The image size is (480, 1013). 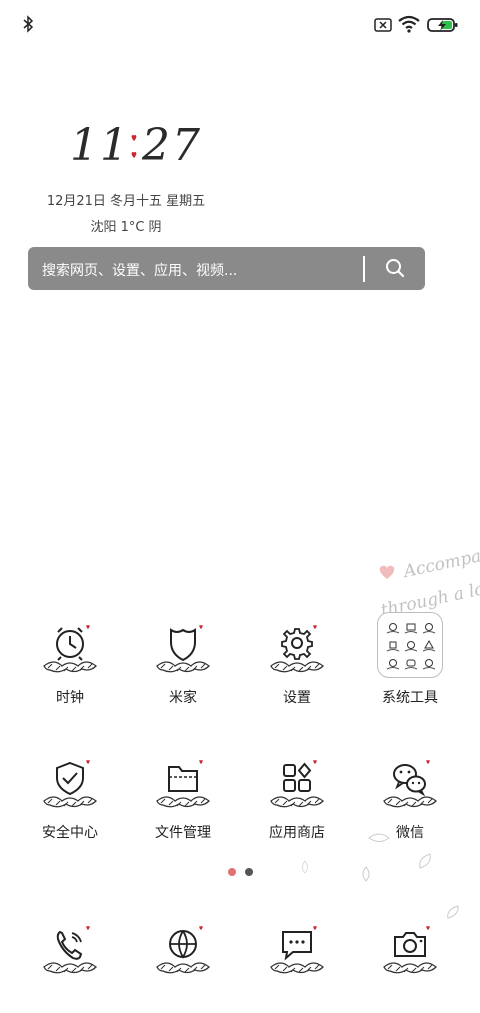 I want to click on app-mijia: 米家, so click(x=181, y=677).